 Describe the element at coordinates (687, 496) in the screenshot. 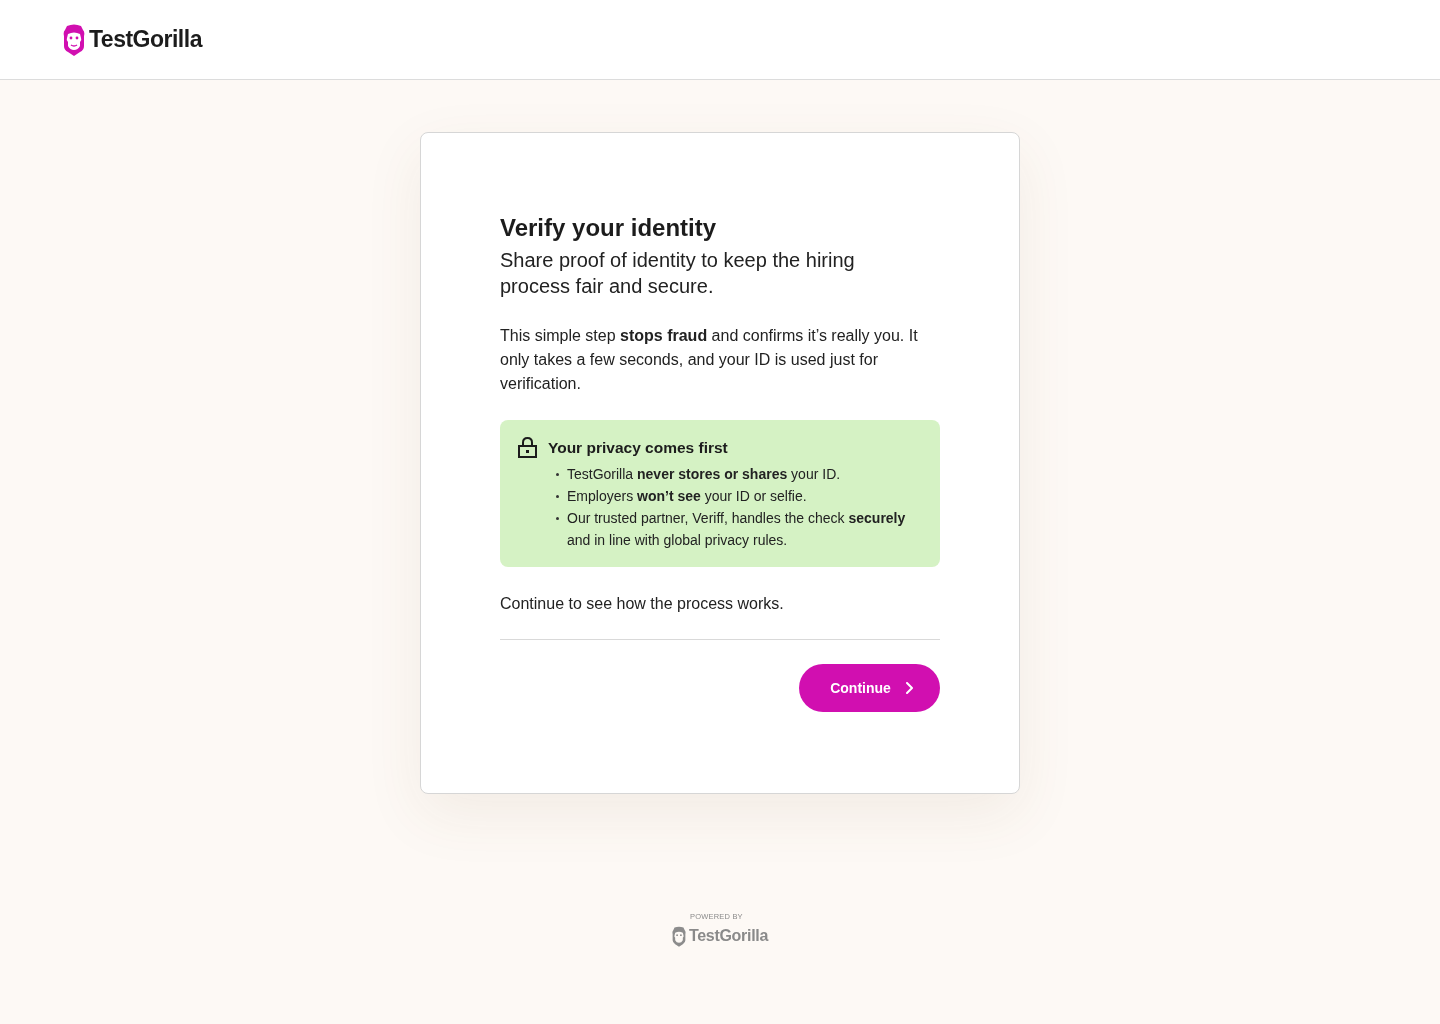

I see `privacy-point: Employers won’t see your ID or selfie.` at that location.